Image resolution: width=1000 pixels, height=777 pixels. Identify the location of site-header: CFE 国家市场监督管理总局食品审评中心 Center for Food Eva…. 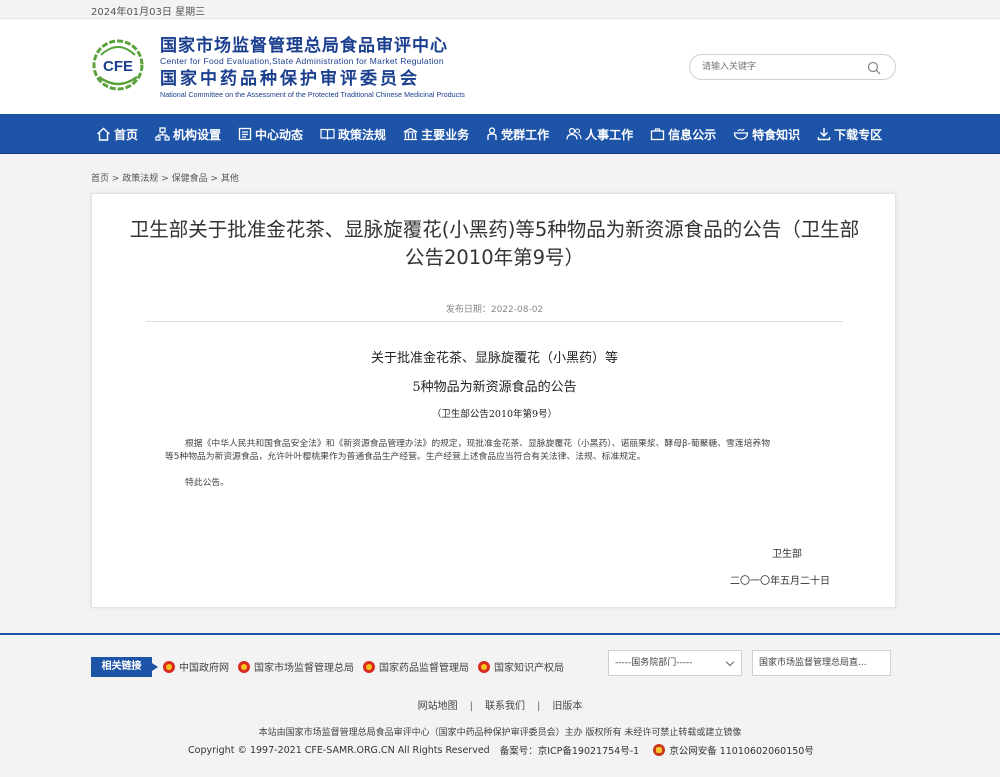
(500, 66).